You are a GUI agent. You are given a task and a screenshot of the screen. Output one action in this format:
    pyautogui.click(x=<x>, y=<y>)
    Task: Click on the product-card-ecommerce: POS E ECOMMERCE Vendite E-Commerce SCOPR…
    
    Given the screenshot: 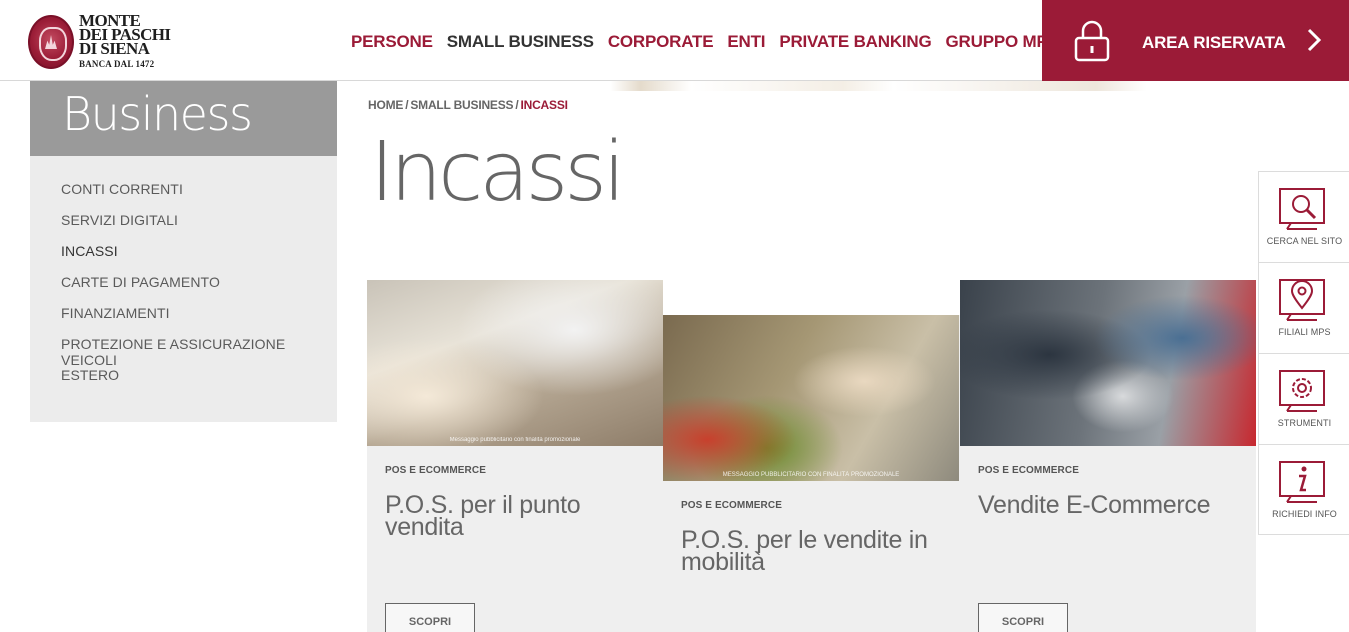 What is the action you would take?
    pyautogui.click(x=1108, y=456)
    